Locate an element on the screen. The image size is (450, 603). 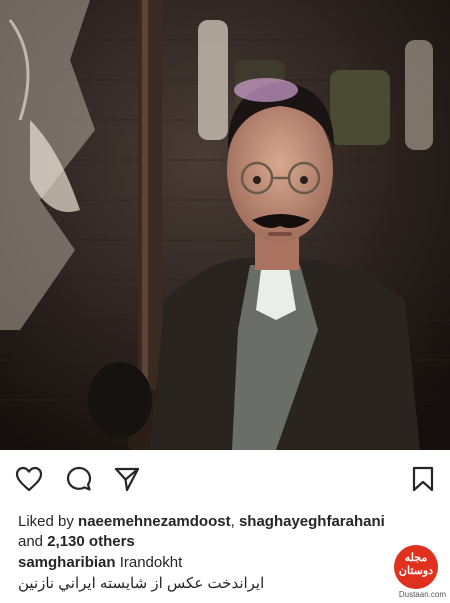
caption-text: Irandokht is located at coordinates (151, 562).